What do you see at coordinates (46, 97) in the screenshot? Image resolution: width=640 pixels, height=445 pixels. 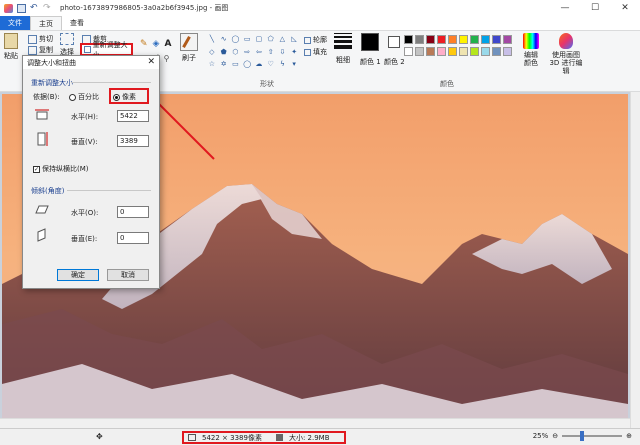 I see `by-label: 依据(B):` at bounding box center [46, 97].